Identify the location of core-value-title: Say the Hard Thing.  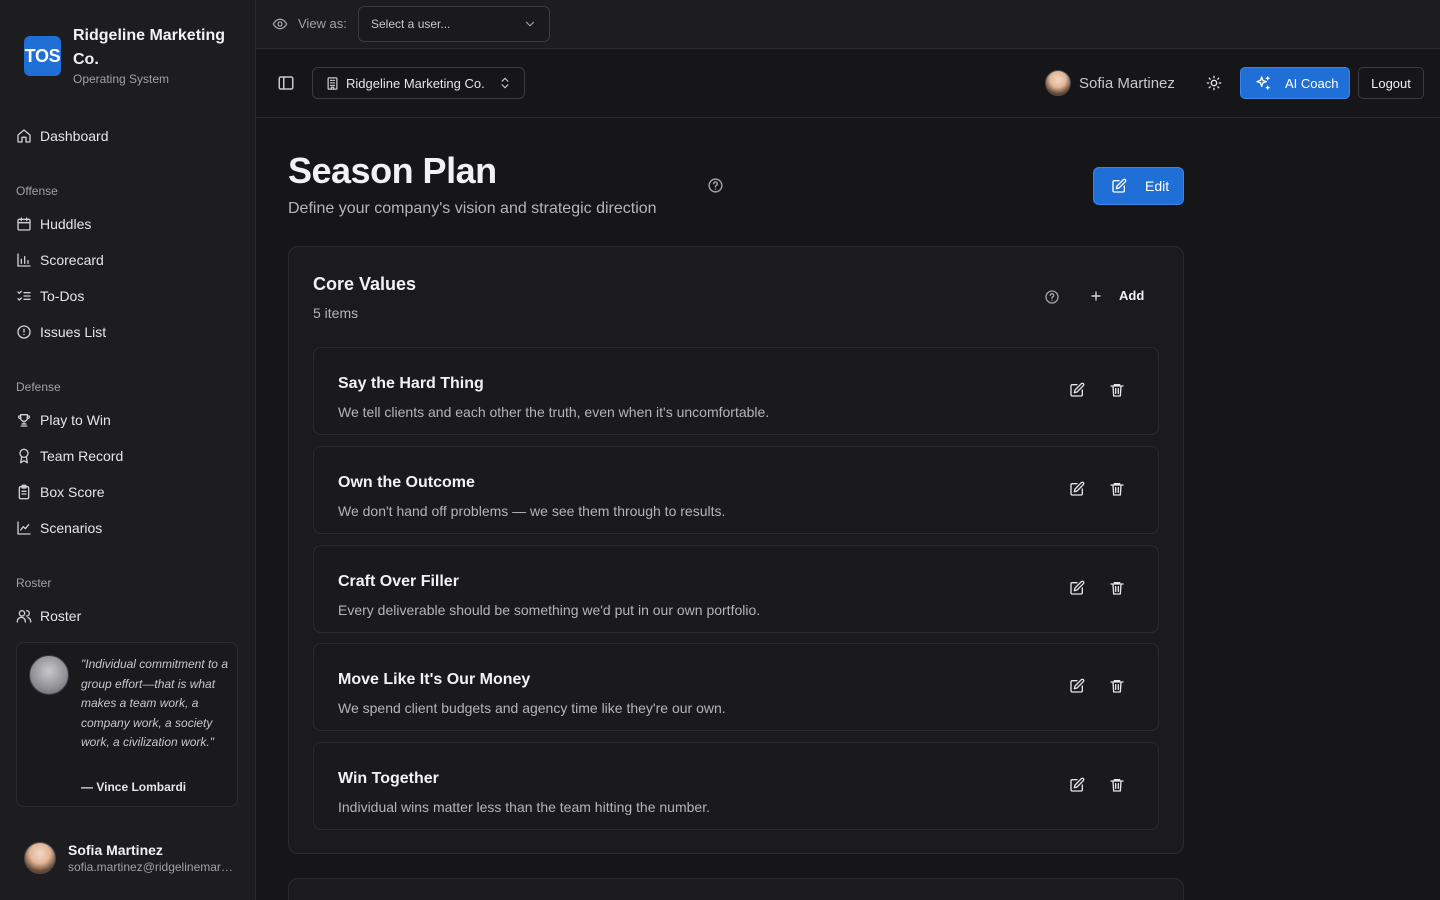
(411, 383).